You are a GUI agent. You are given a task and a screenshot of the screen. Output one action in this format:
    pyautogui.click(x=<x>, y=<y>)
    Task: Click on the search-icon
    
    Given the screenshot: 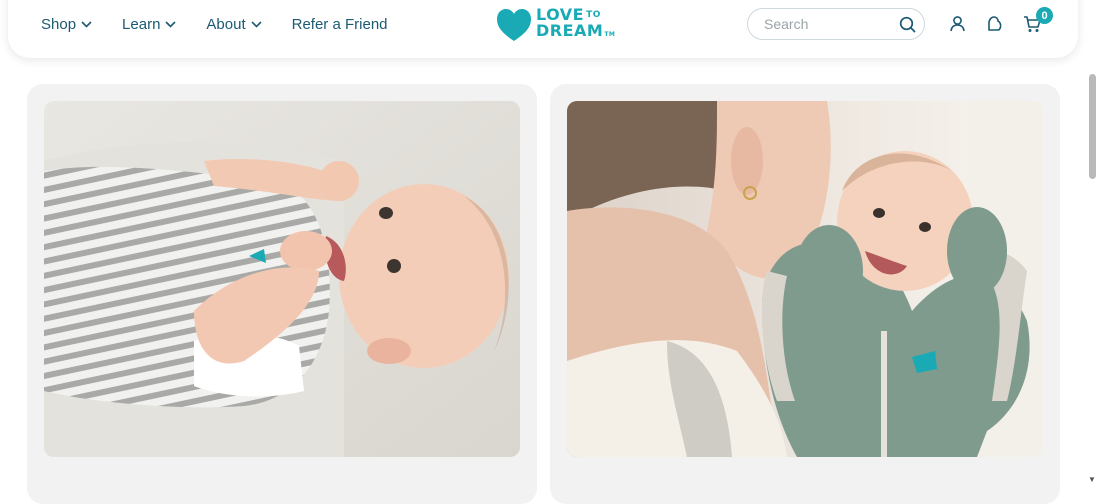 What is the action you would take?
    pyautogui.click(x=907, y=24)
    